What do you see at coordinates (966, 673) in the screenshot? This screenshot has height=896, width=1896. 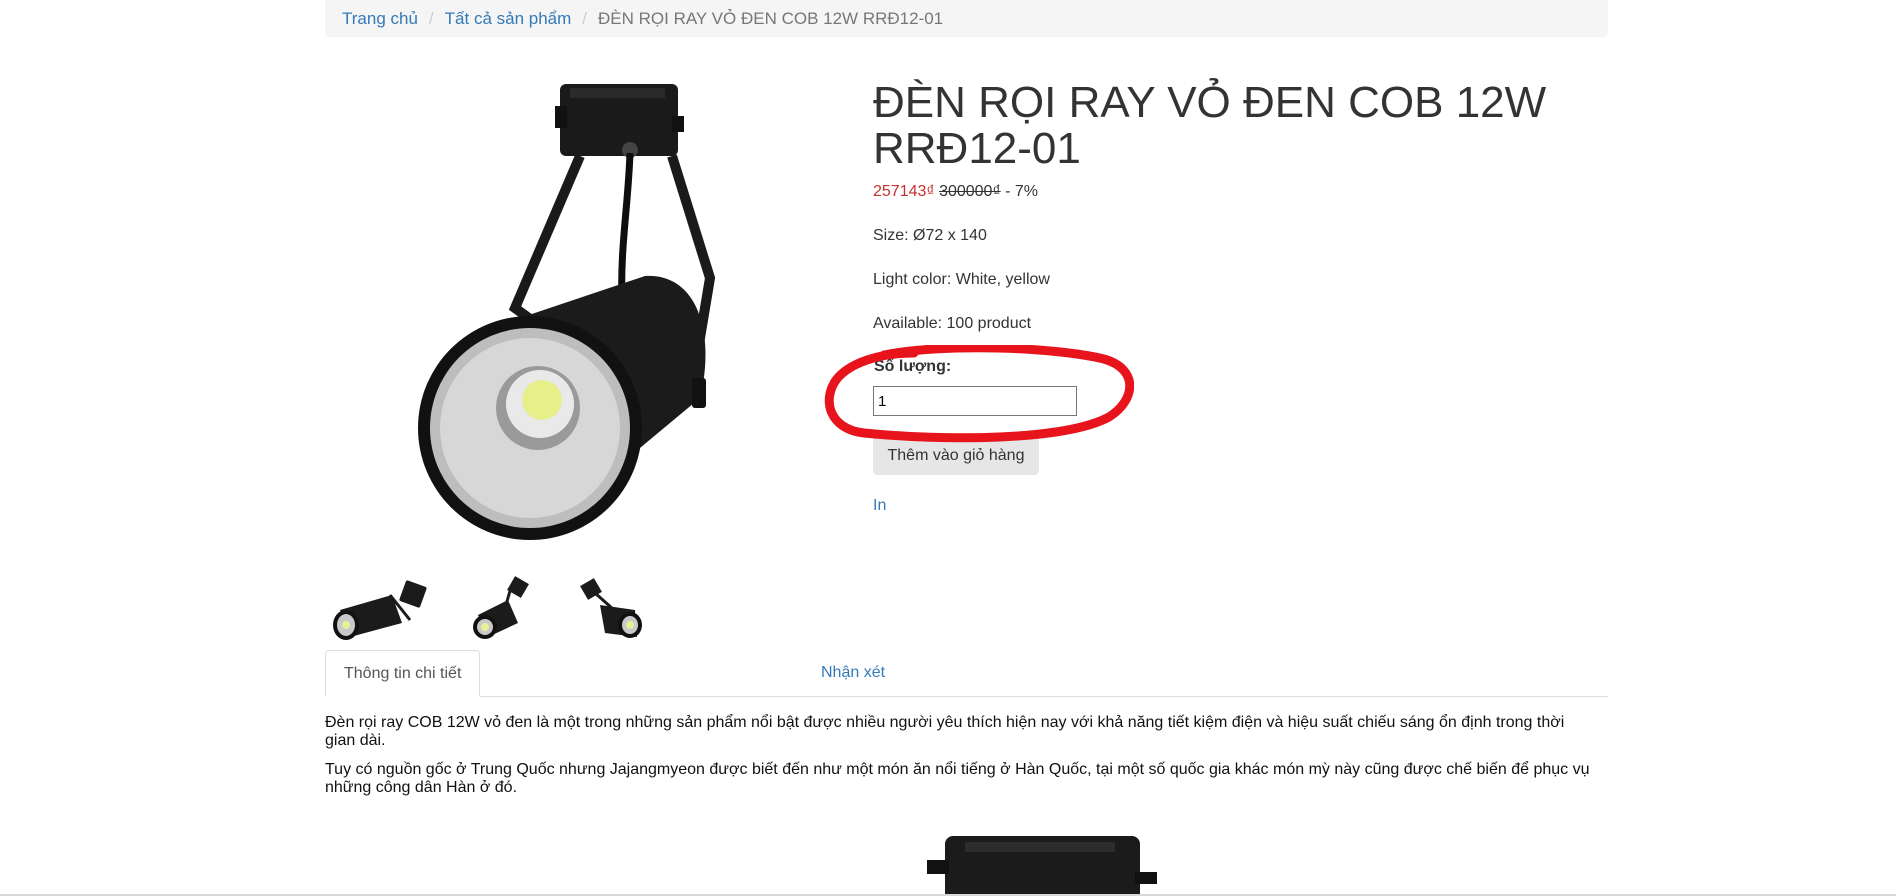 I see `product-tabs: Thông tin chi tiết Nhận xét` at bounding box center [966, 673].